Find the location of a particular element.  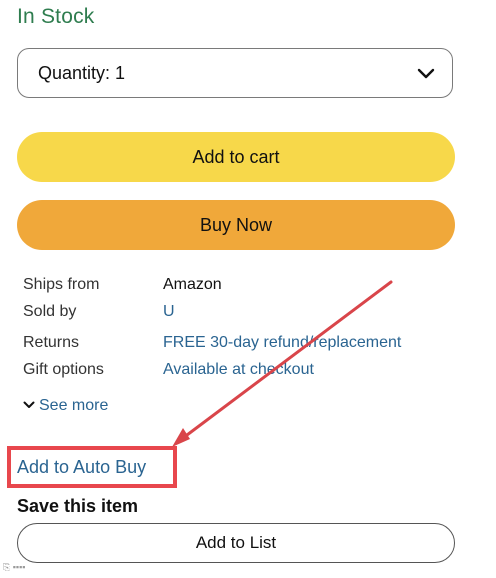

save-item-heading: Save this item is located at coordinates (78, 506).